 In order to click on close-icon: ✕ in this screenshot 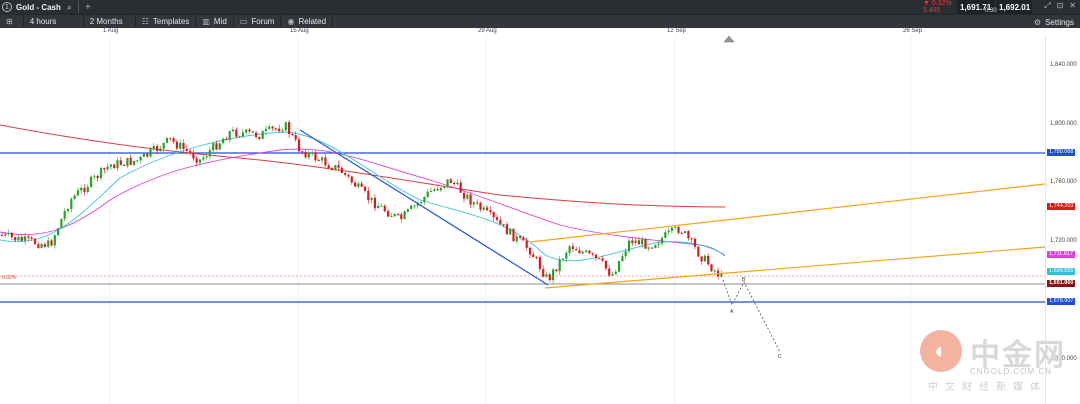, I will do `click(1072, 6)`.